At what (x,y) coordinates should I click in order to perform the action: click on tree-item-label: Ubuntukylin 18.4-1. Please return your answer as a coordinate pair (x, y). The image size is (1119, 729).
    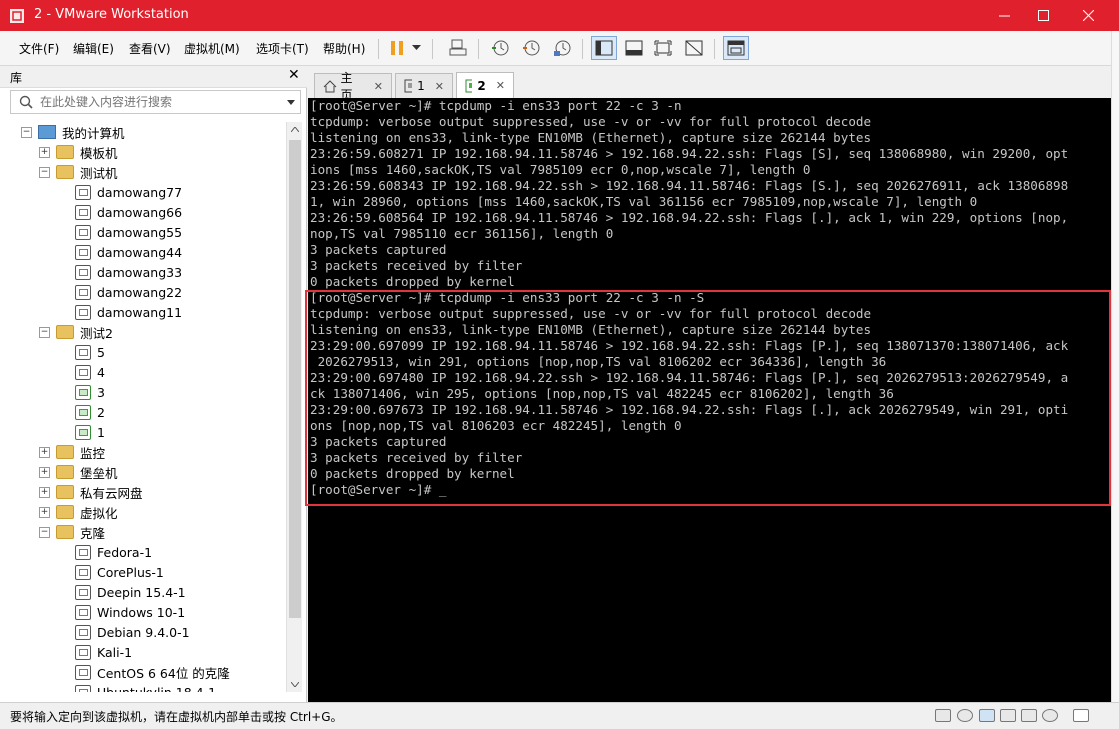
    Looking at the image, I should click on (157, 688).